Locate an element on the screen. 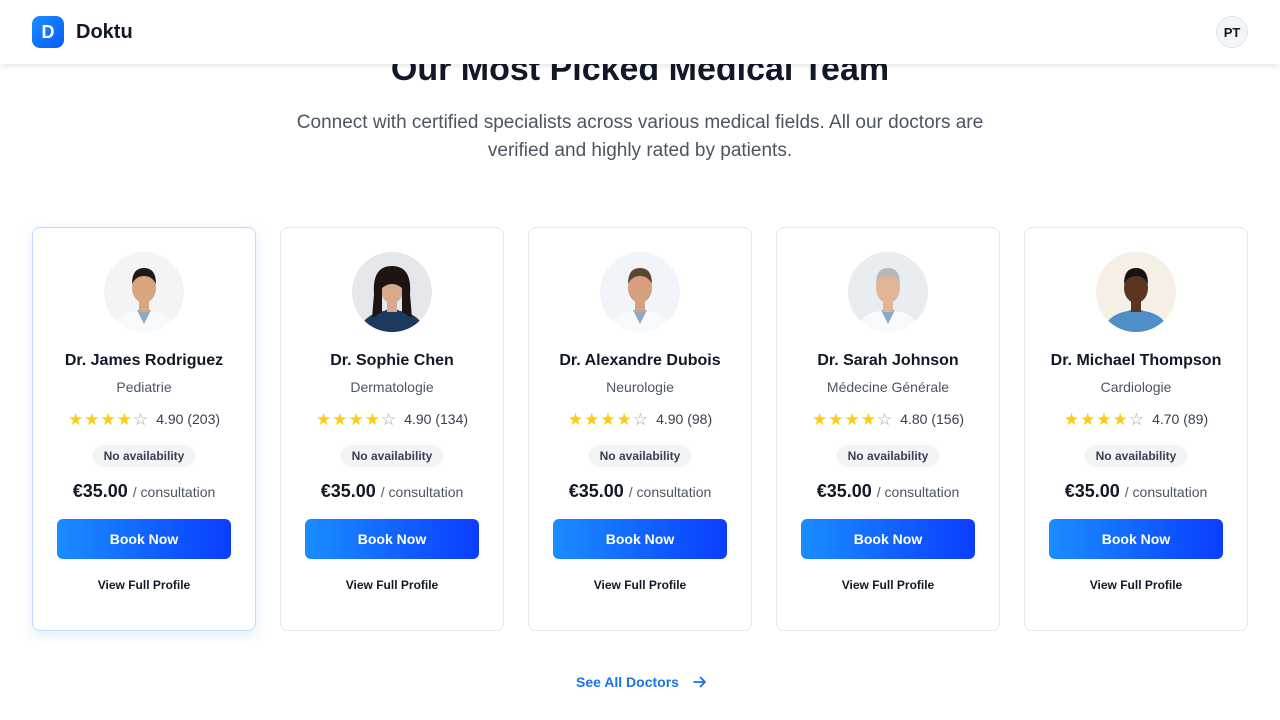  doctor-name: Dr. Michael Thompson is located at coordinates (1136, 360).